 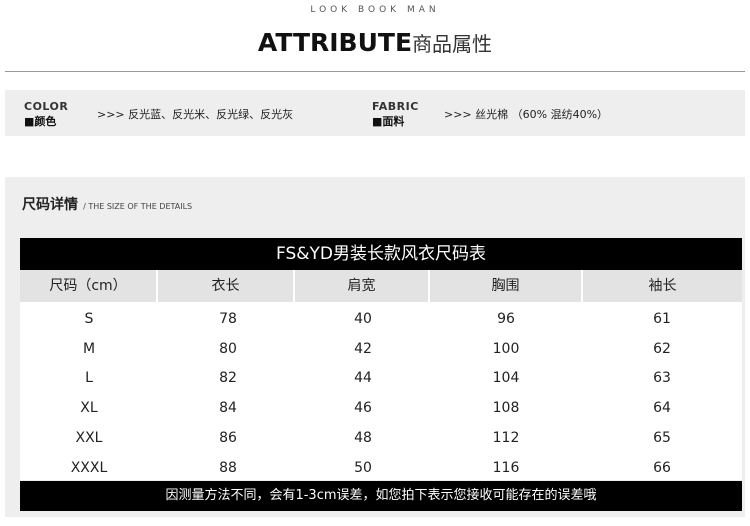 What do you see at coordinates (363, 378) in the screenshot?
I see `table-cell: 44` at bounding box center [363, 378].